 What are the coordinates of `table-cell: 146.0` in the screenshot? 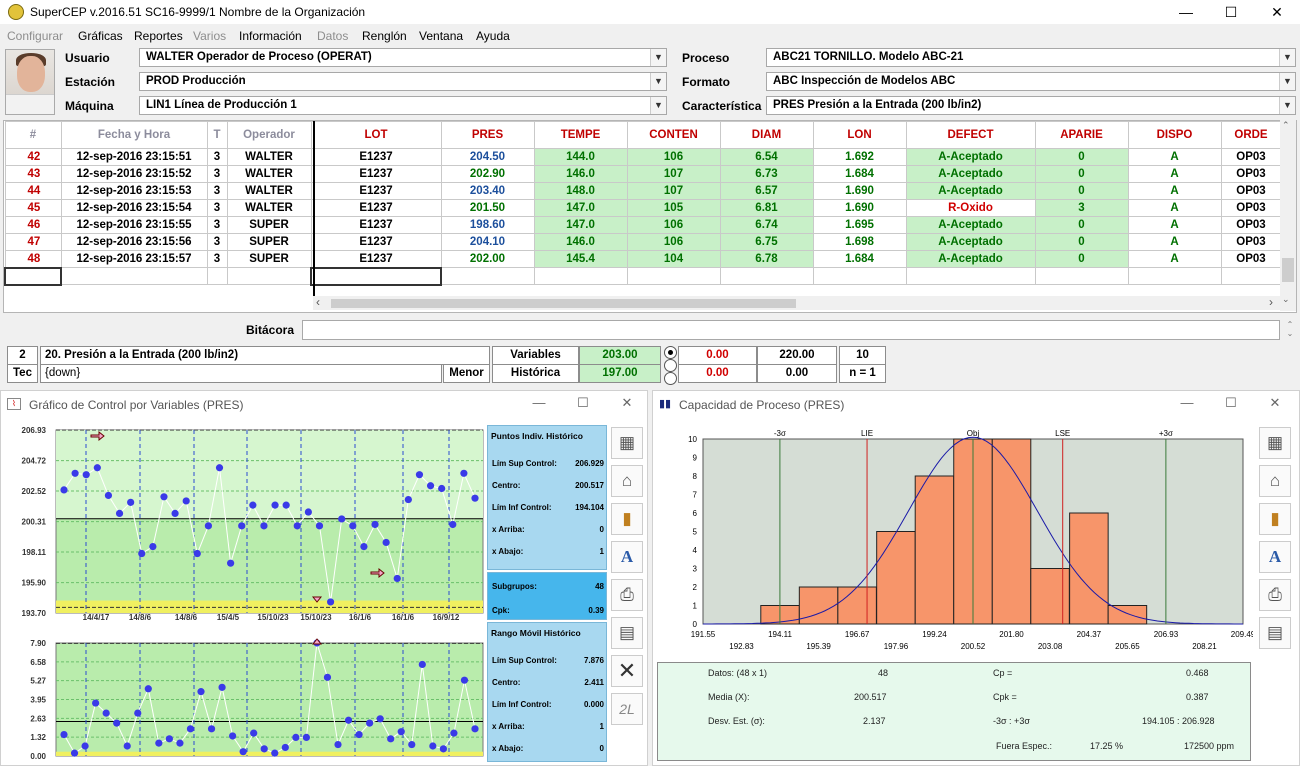 It's located at (580, 242).